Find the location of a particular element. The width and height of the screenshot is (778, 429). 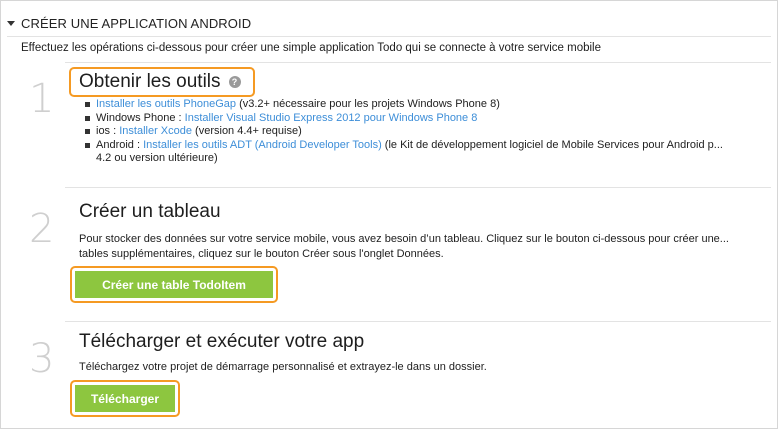

download-button-highlight: Télécharger is located at coordinates (125, 398).